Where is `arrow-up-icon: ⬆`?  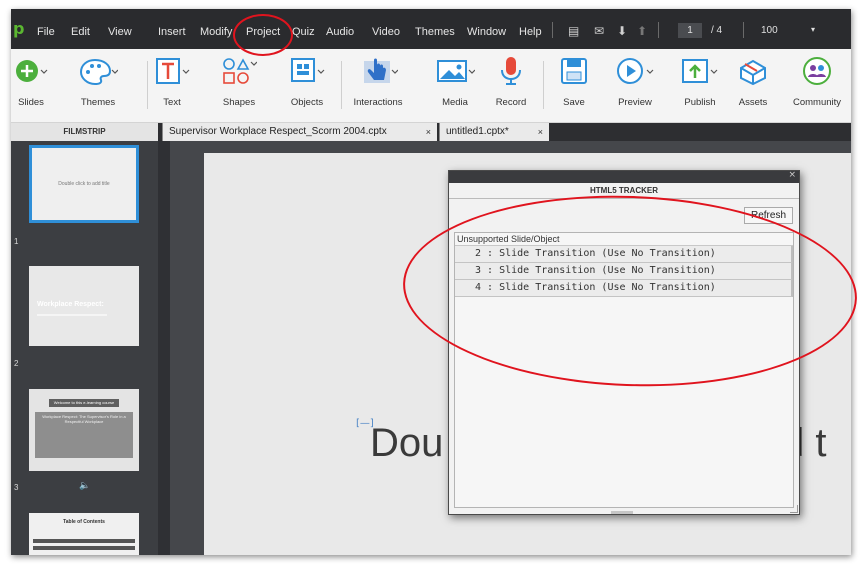 arrow-up-icon: ⬆ is located at coordinates (642, 31).